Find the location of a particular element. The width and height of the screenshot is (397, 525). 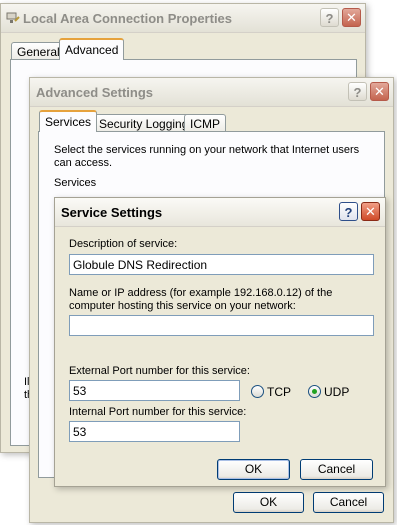

udp-radio is located at coordinates (314, 391).